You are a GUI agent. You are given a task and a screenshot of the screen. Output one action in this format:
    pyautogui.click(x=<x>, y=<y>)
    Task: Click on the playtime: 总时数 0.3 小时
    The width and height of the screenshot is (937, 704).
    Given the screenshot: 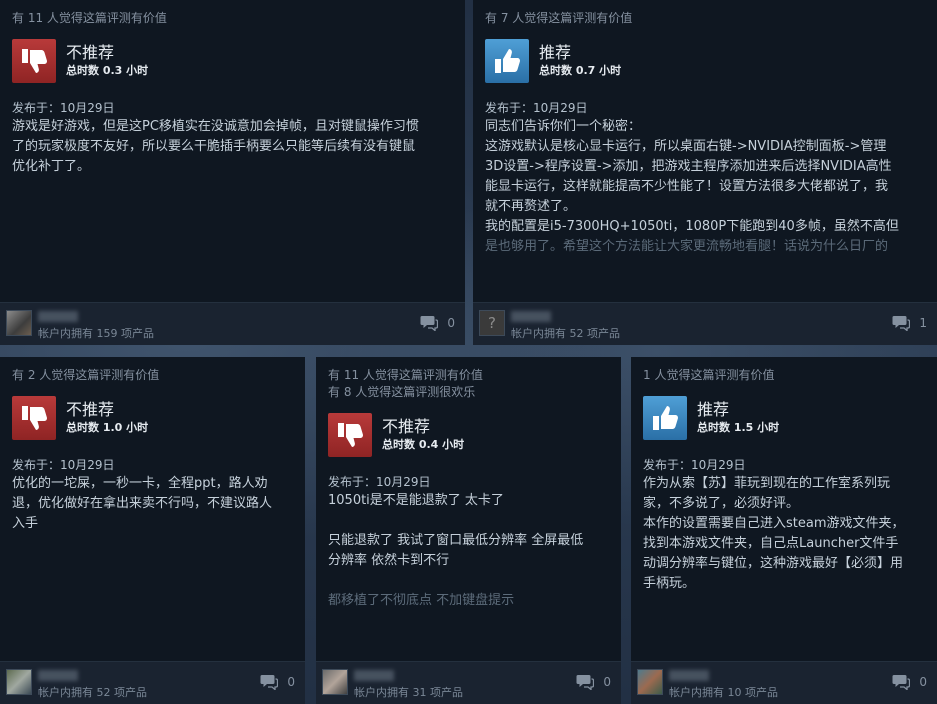 What is the action you would take?
    pyautogui.click(x=107, y=70)
    